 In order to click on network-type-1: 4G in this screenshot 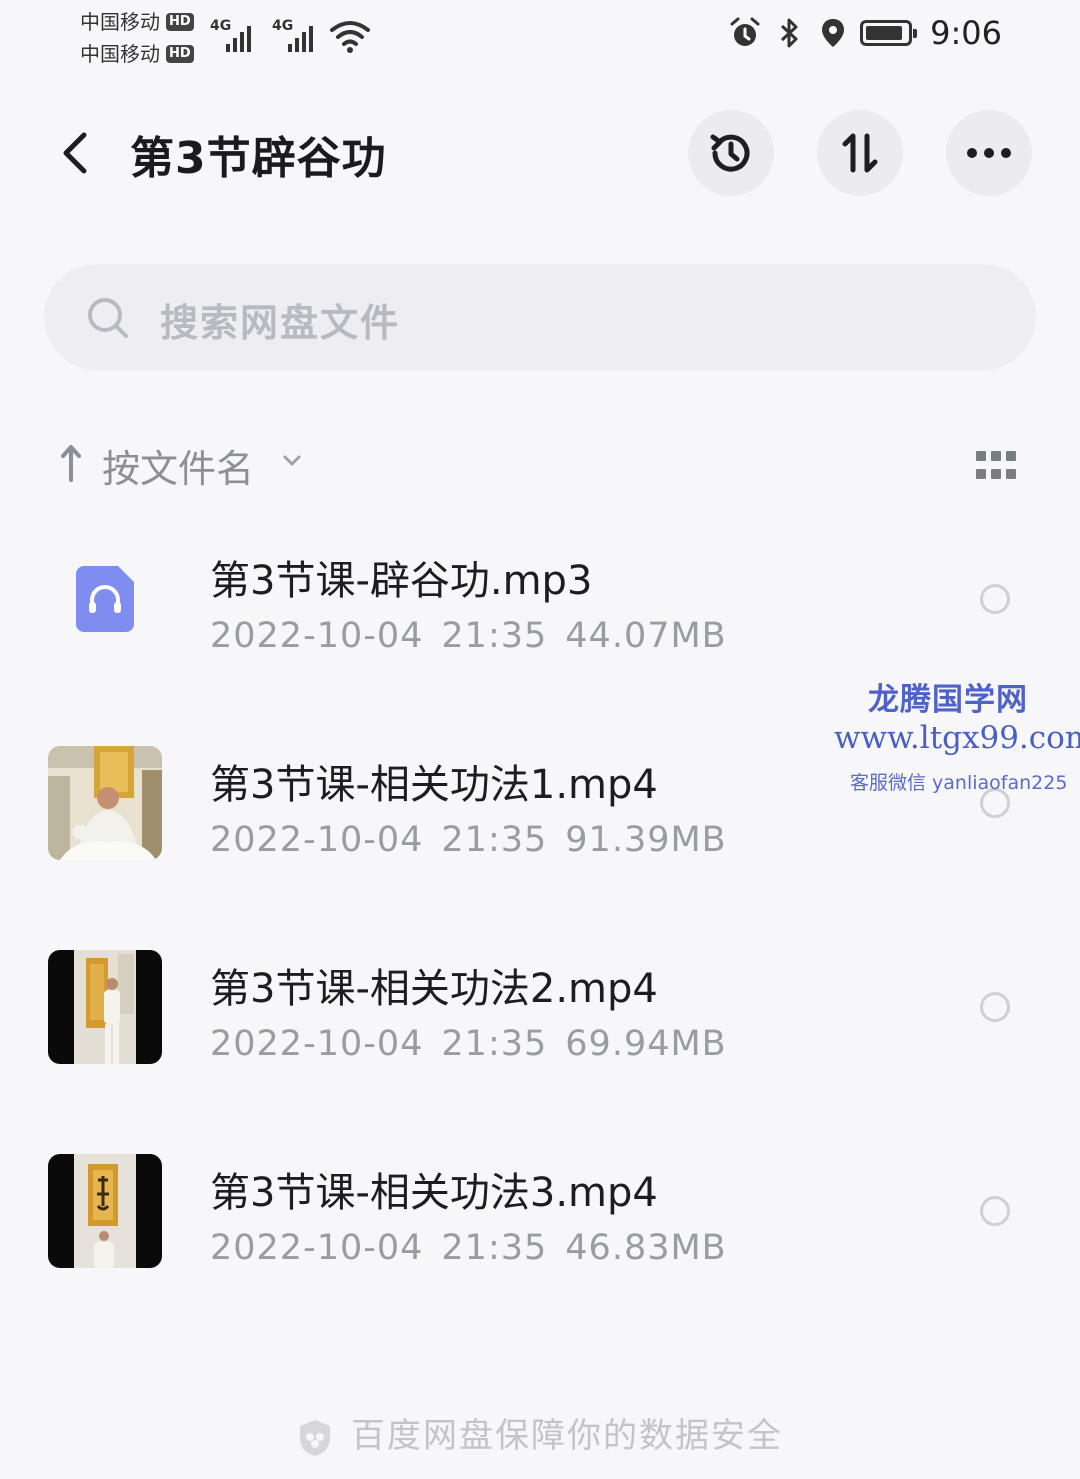, I will do `click(221, 26)`.